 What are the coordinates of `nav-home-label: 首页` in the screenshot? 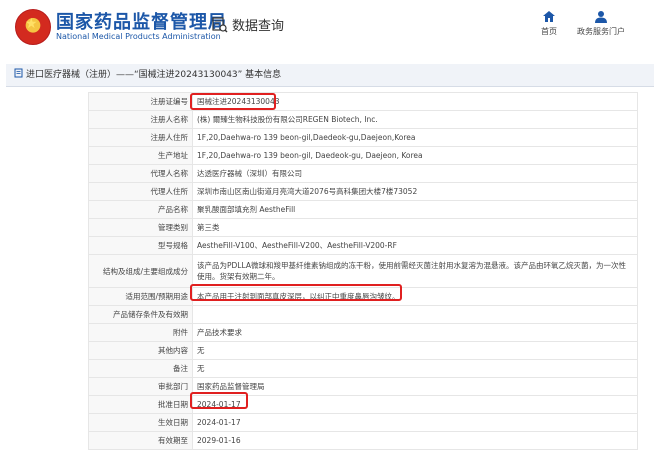 It's located at (549, 31).